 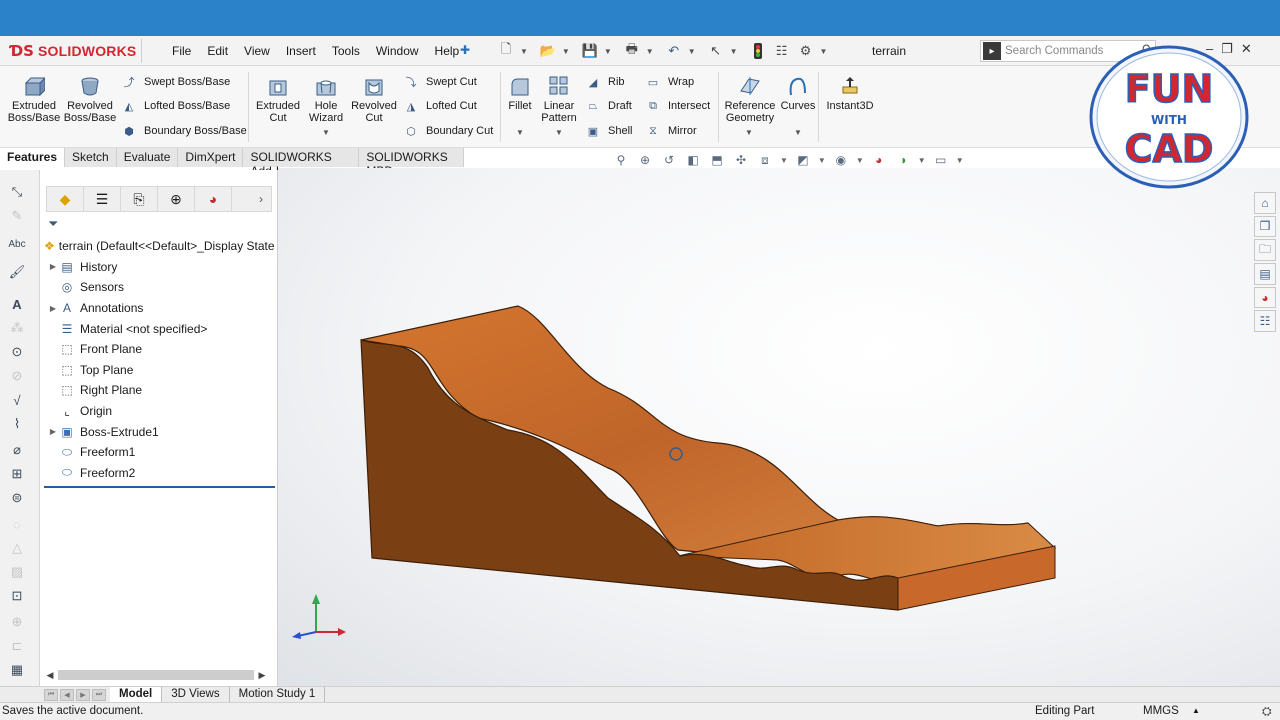 I want to click on view-palette-icon: ▤, so click(x=1265, y=274).